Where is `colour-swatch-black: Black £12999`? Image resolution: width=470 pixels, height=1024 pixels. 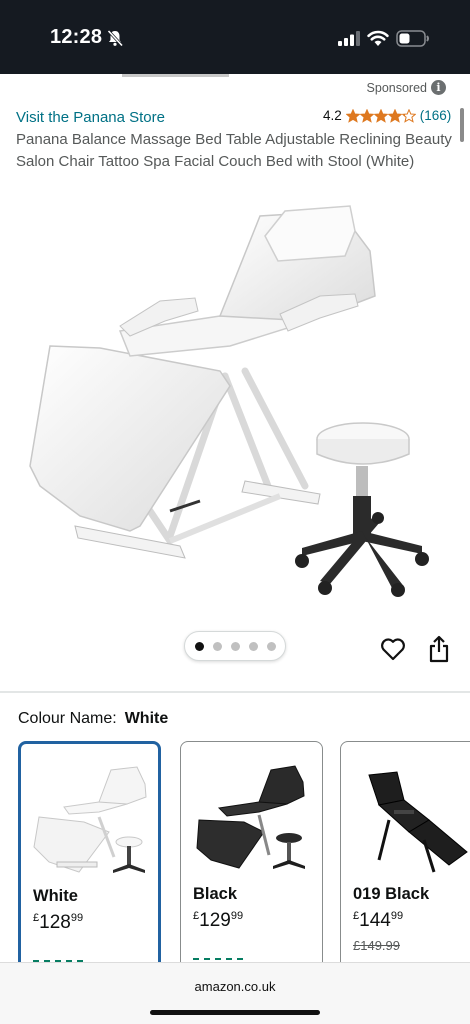
colour-swatch-black: Black £12999 is located at coordinates (251, 861).